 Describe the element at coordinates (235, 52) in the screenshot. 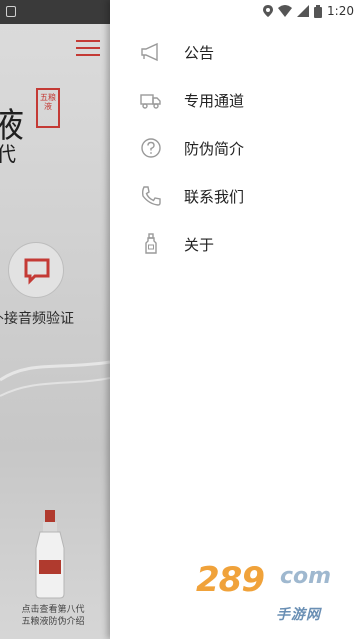

I see `menu-item-announcement: 公告` at that location.